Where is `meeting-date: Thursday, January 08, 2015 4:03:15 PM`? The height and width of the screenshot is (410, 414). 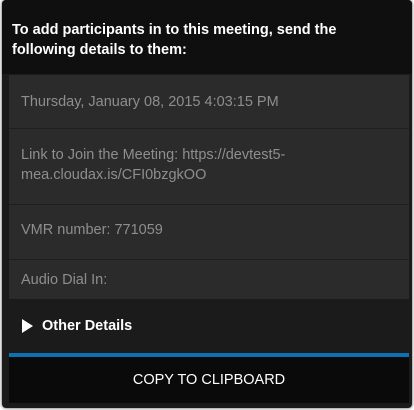 meeting-date: Thursday, January 08, 2015 4:03:15 PM is located at coordinates (209, 102).